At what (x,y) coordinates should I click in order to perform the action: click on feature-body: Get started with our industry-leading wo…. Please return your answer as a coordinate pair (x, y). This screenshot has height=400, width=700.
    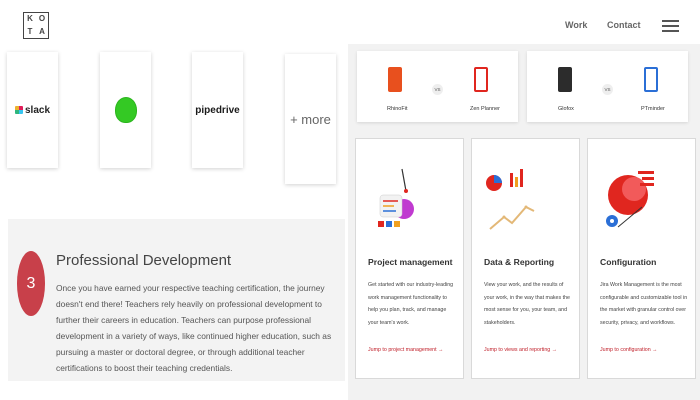
    Looking at the image, I should click on (411, 304).